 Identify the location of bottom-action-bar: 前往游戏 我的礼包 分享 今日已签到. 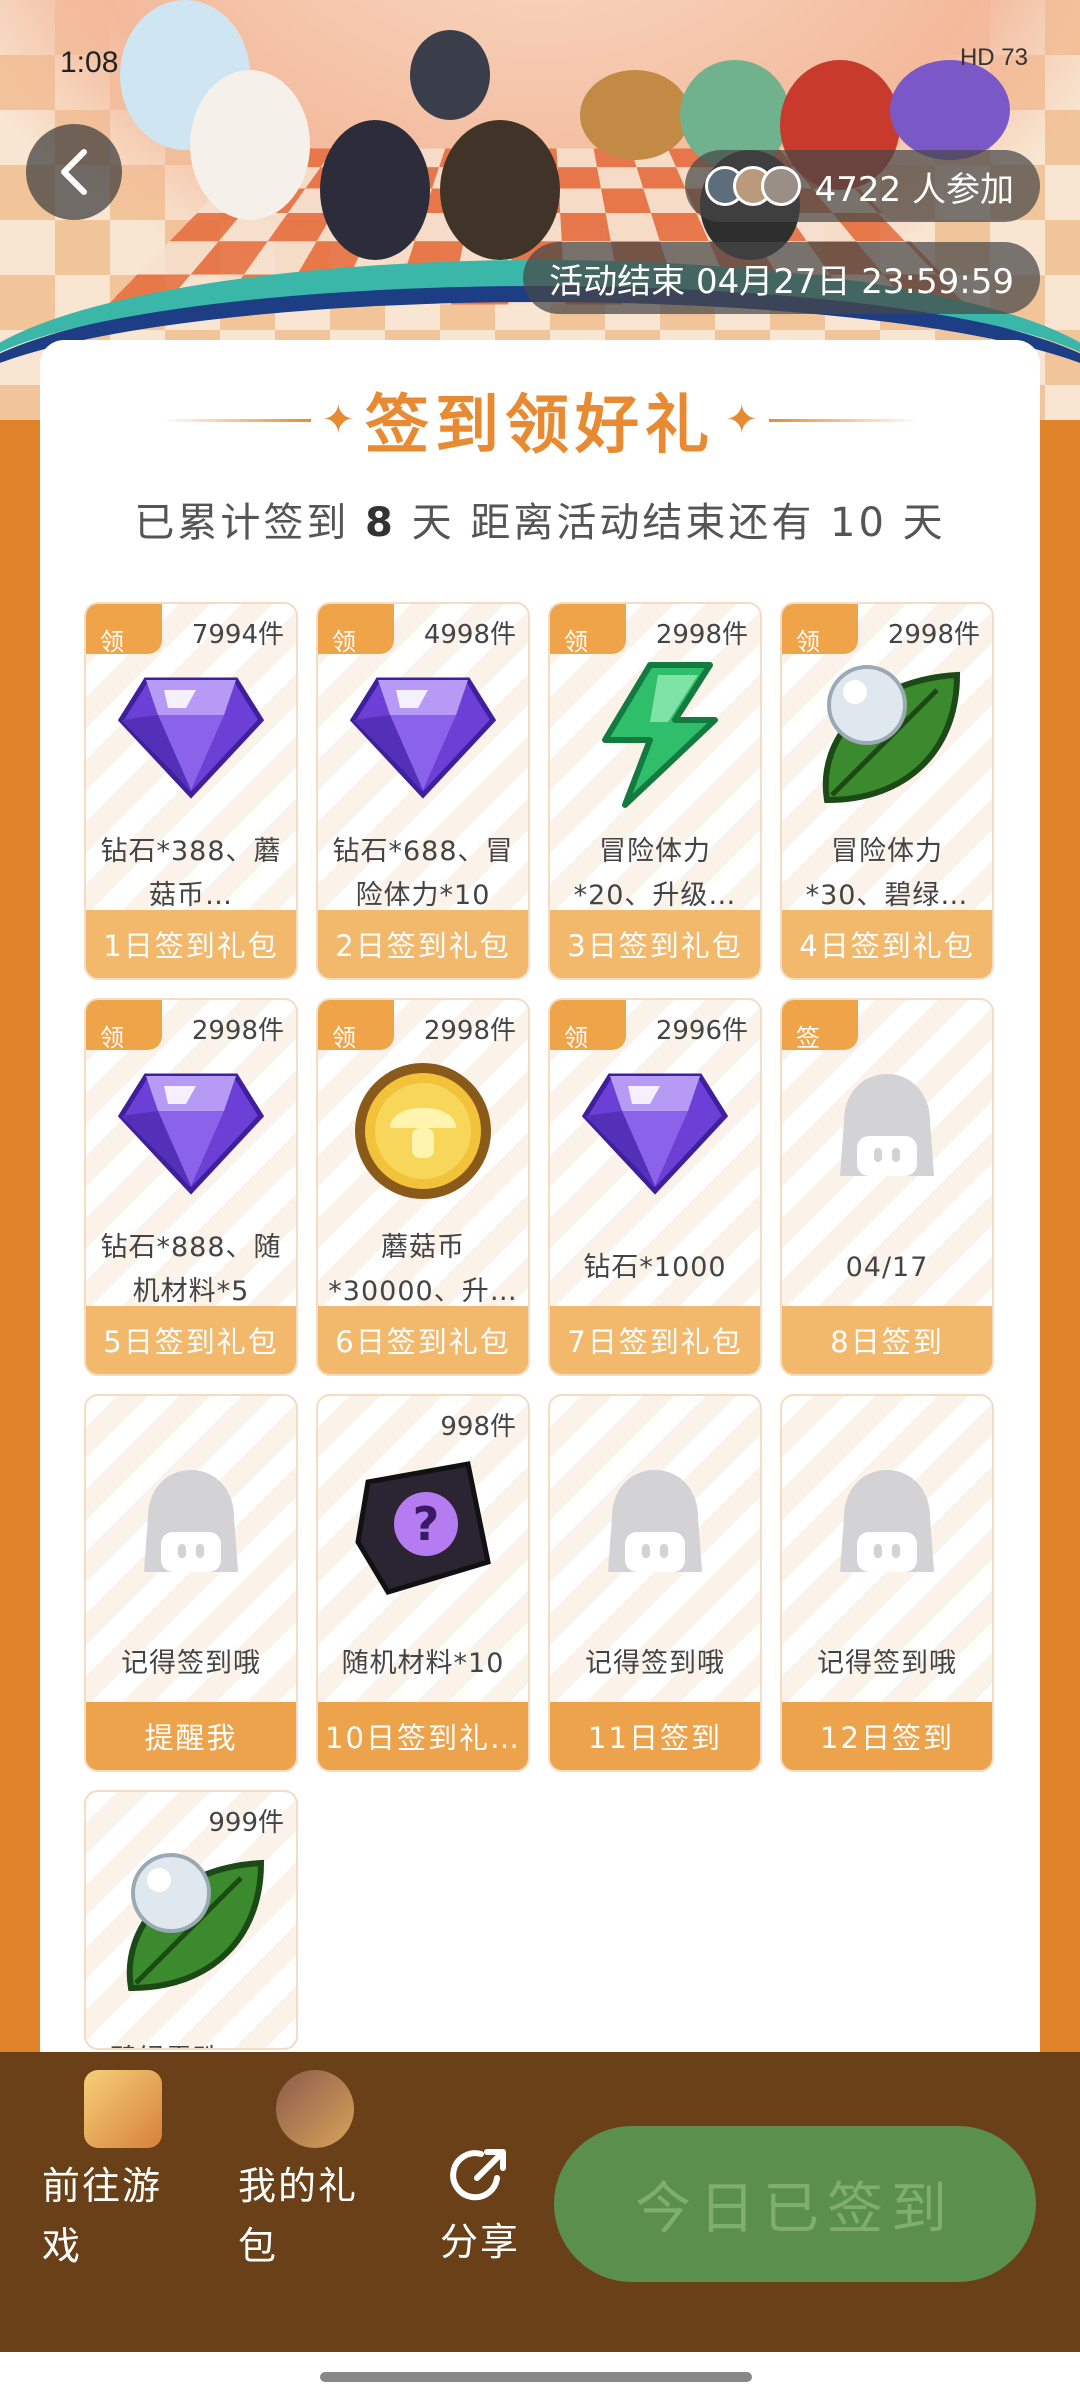
(540, 2202).